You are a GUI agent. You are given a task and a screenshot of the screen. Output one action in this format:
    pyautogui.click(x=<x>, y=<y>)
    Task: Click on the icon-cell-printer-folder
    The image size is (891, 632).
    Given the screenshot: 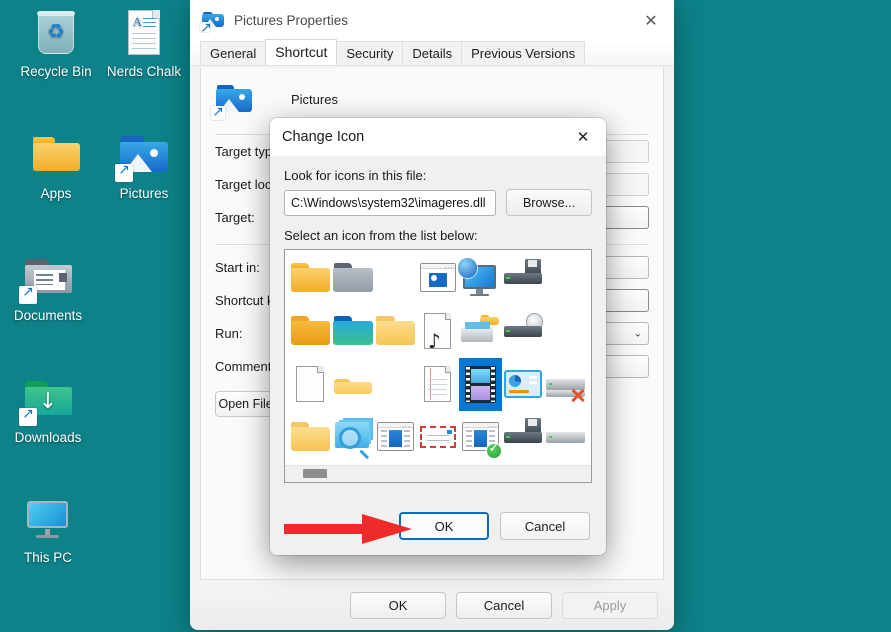 What is the action you would take?
    pyautogui.click(x=480, y=331)
    